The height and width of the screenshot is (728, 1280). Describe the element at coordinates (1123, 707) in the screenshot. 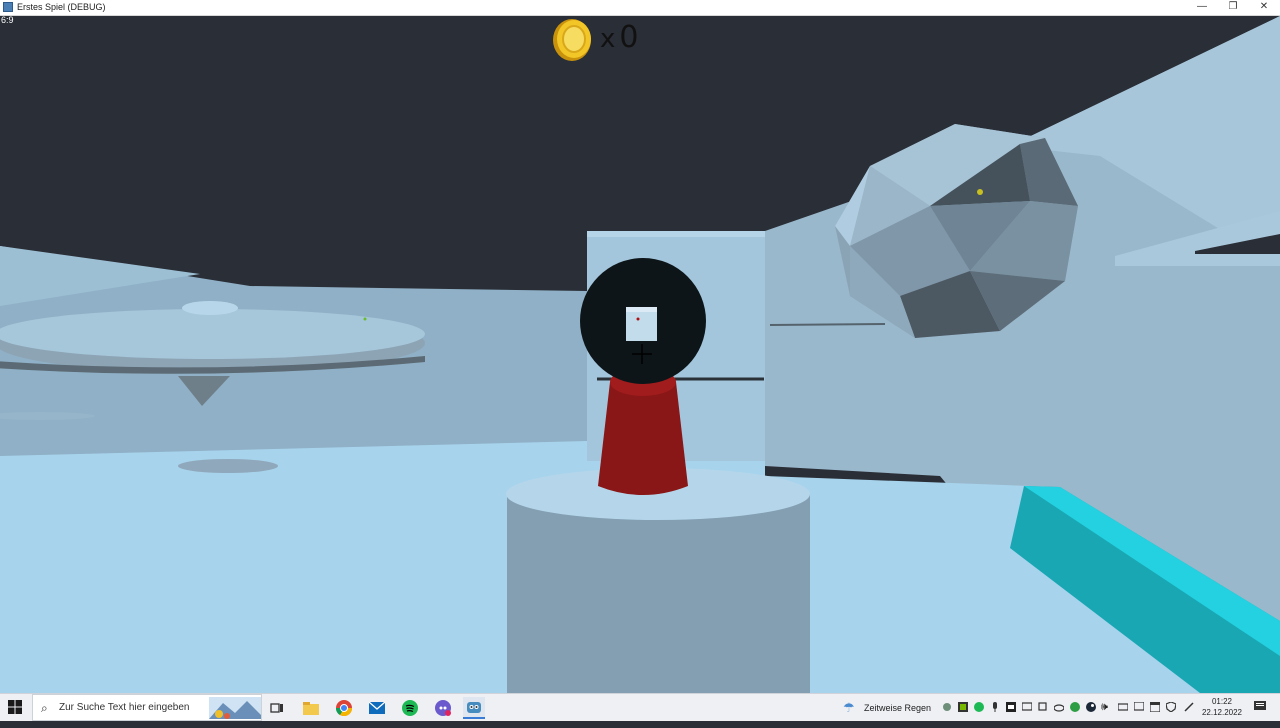

I see `tray-network-icon` at that location.